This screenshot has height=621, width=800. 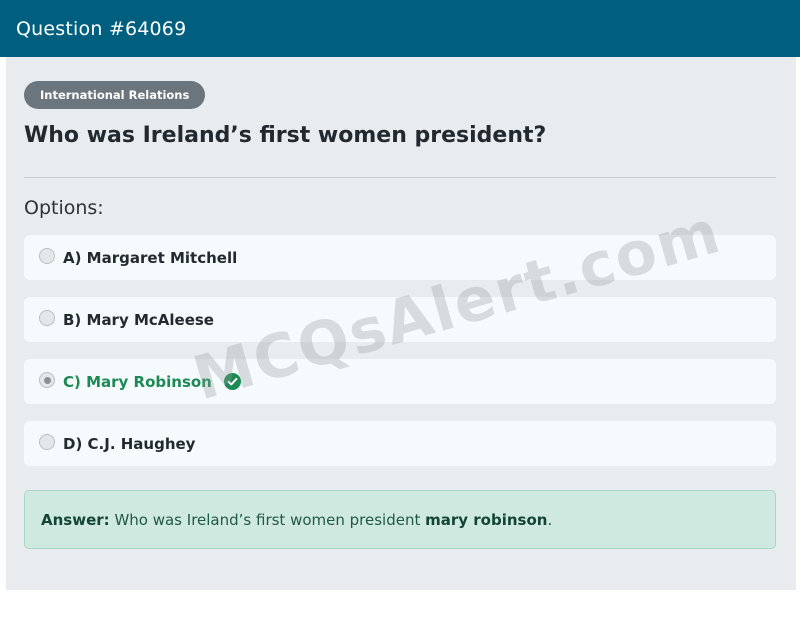 What do you see at coordinates (400, 177) in the screenshot?
I see `divider` at bounding box center [400, 177].